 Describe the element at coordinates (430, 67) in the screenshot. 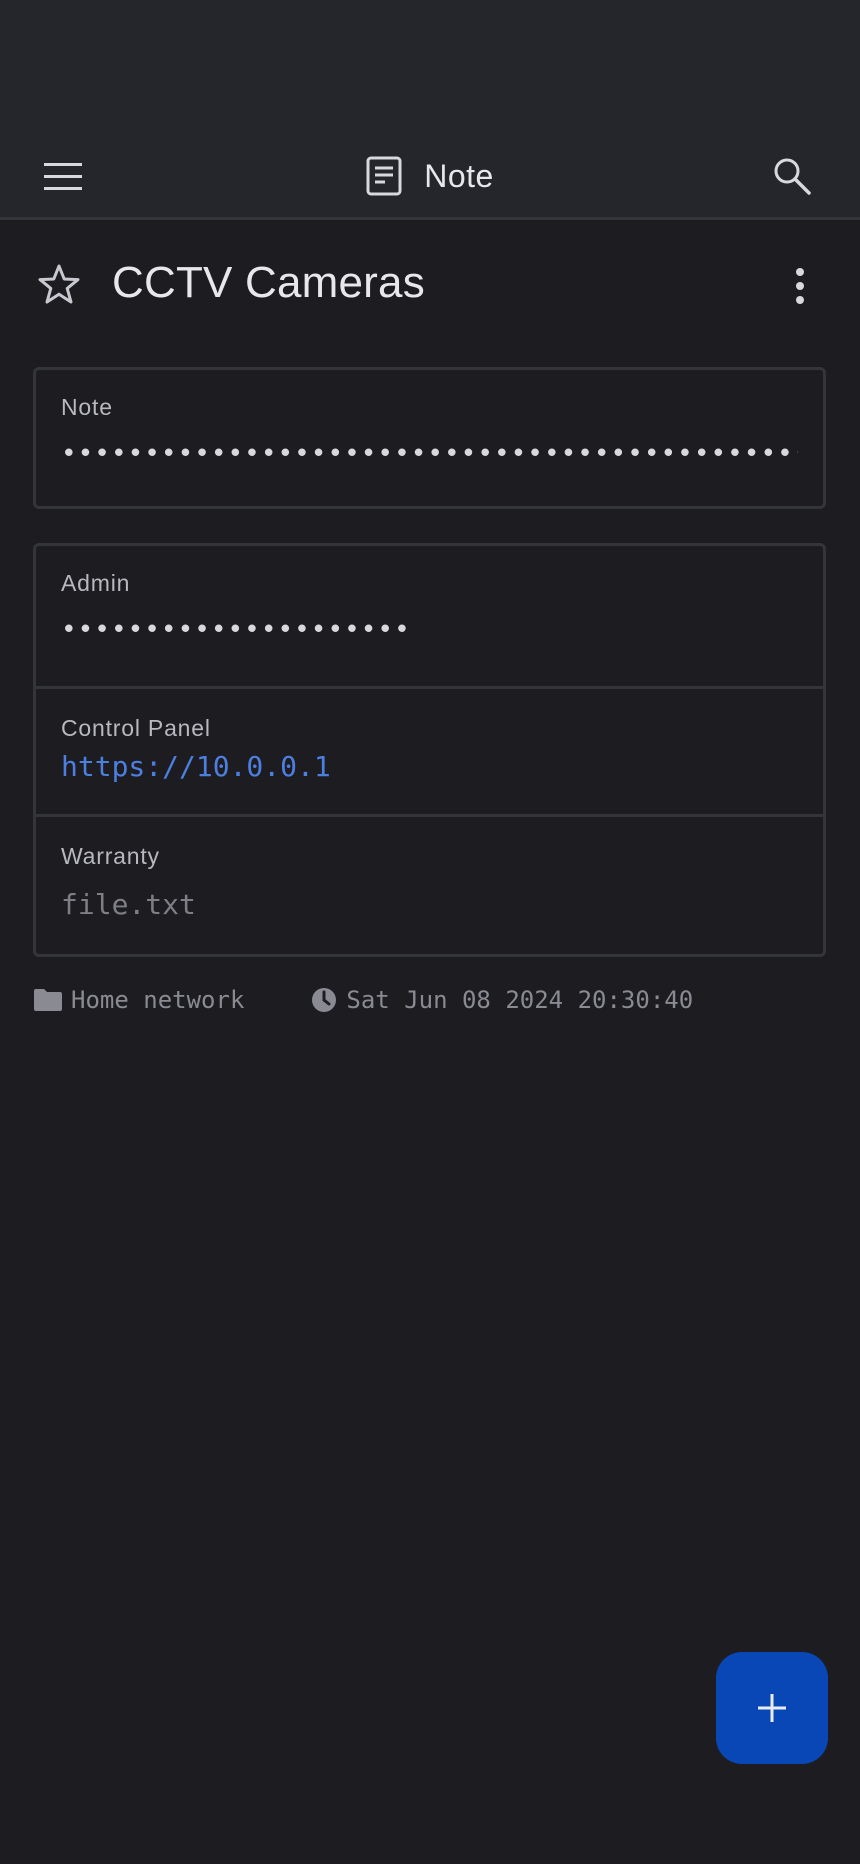

I see `status-bar` at that location.